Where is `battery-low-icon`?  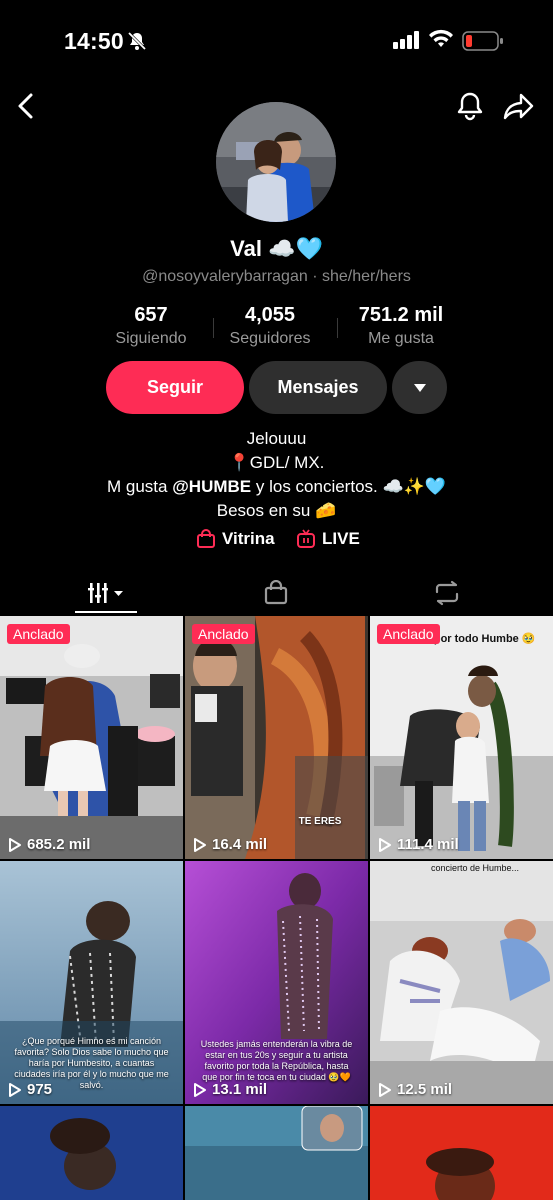
battery-low-icon is located at coordinates (483, 43).